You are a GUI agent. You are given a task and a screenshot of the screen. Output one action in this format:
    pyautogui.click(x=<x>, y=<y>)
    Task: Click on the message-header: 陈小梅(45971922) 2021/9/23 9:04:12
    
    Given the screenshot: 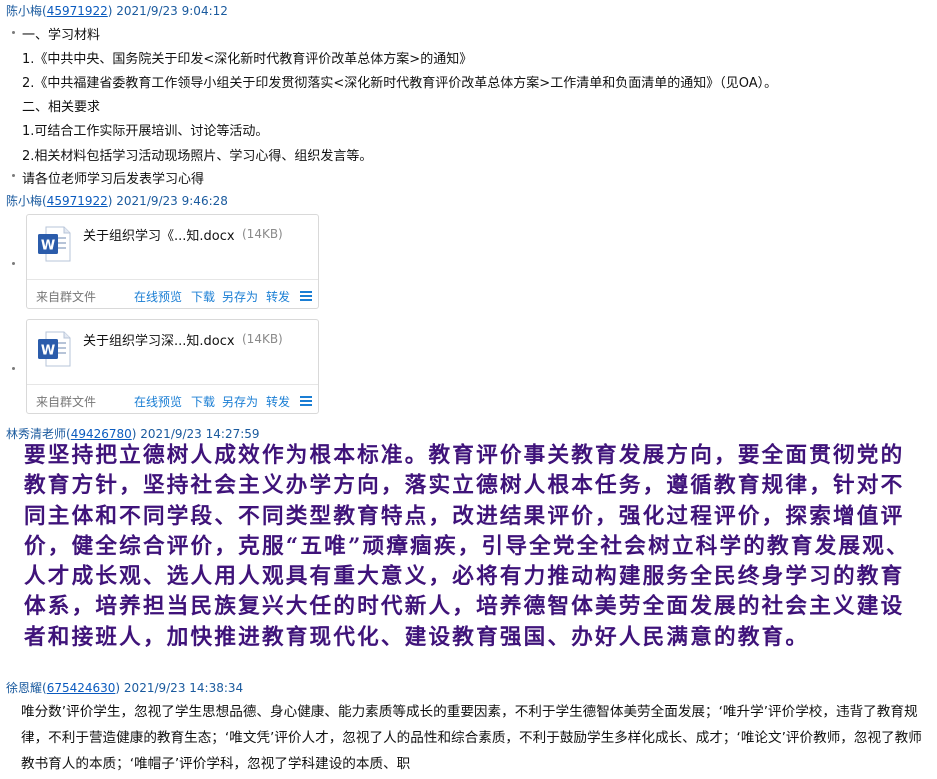 What is the action you would take?
    pyautogui.click(x=117, y=11)
    